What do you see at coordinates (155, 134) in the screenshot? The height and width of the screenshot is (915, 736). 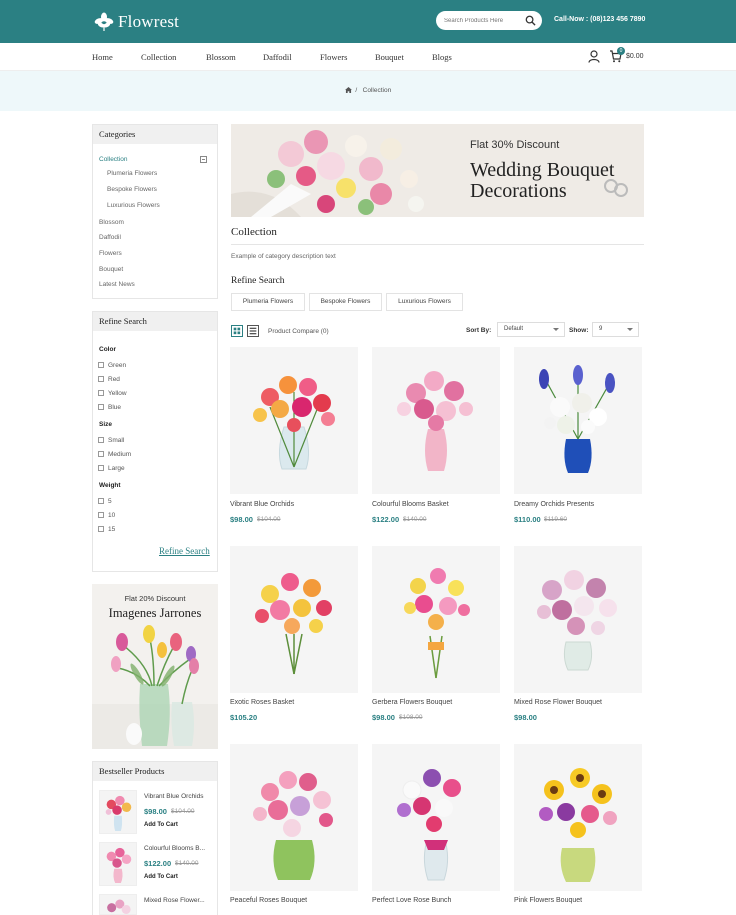 I see `categories-title: Categories` at bounding box center [155, 134].